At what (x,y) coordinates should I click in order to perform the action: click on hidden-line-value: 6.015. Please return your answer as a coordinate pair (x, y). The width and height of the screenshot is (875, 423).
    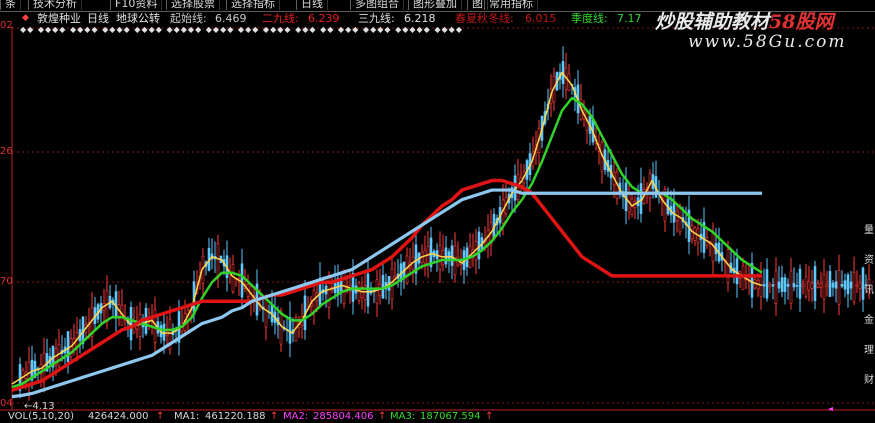
    Looking at the image, I should click on (541, 18).